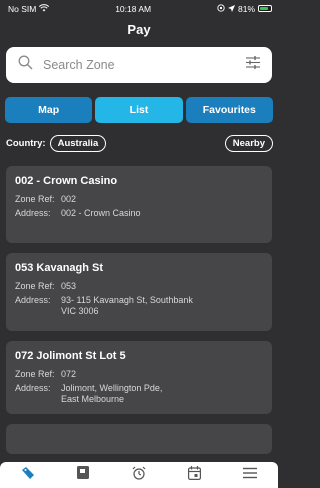 Image resolution: width=320 pixels, height=488 pixels. What do you see at coordinates (101, 213) in the screenshot?
I see `address-line-1: 002 - Crown Casino` at bounding box center [101, 213].